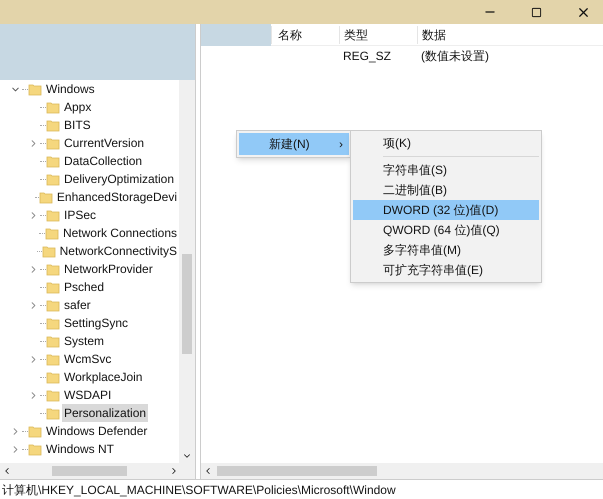  Describe the element at coordinates (378, 35) in the screenshot. I see `column-header: 类型` at that location.